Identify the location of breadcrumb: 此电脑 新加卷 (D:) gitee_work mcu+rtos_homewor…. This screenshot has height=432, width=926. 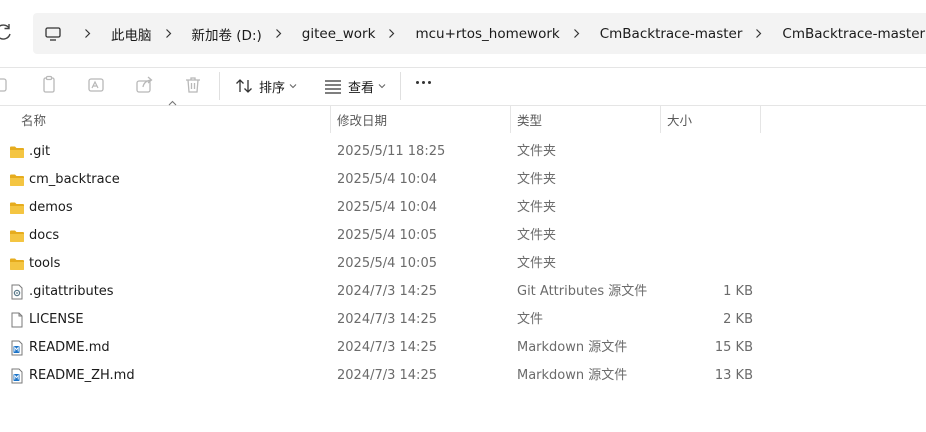
(479, 33).